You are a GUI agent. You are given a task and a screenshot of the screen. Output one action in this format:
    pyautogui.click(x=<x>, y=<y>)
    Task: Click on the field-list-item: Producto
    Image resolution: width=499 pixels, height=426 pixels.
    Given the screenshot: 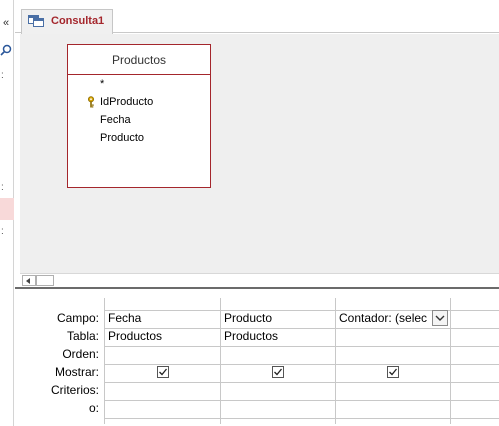 What is the action you would take?
    pyautogui.click(x=122, y=138)
    